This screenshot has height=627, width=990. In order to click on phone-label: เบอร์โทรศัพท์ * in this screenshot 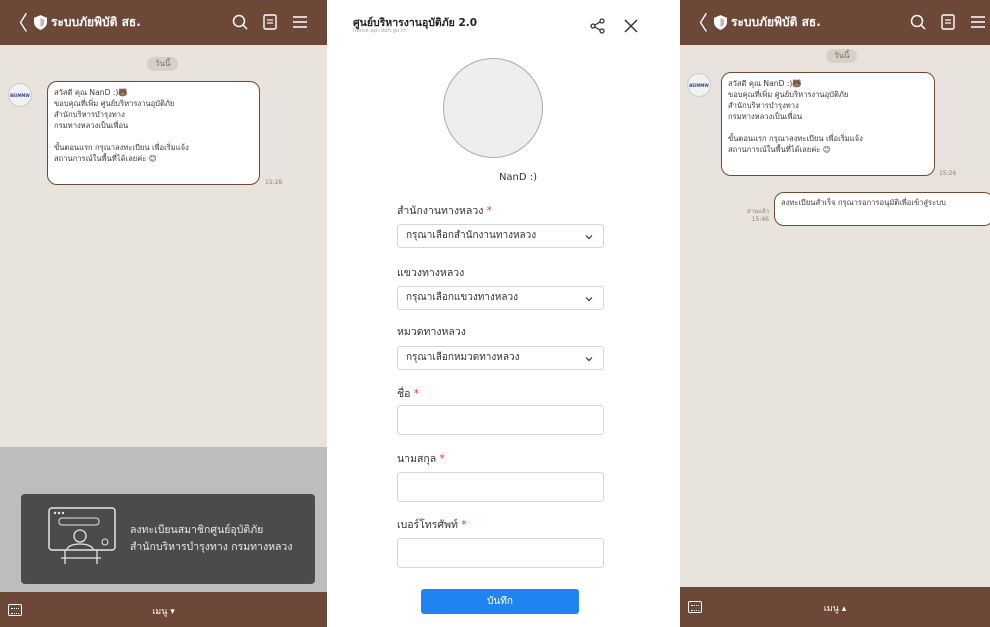, I will do `click(432, 524)`.